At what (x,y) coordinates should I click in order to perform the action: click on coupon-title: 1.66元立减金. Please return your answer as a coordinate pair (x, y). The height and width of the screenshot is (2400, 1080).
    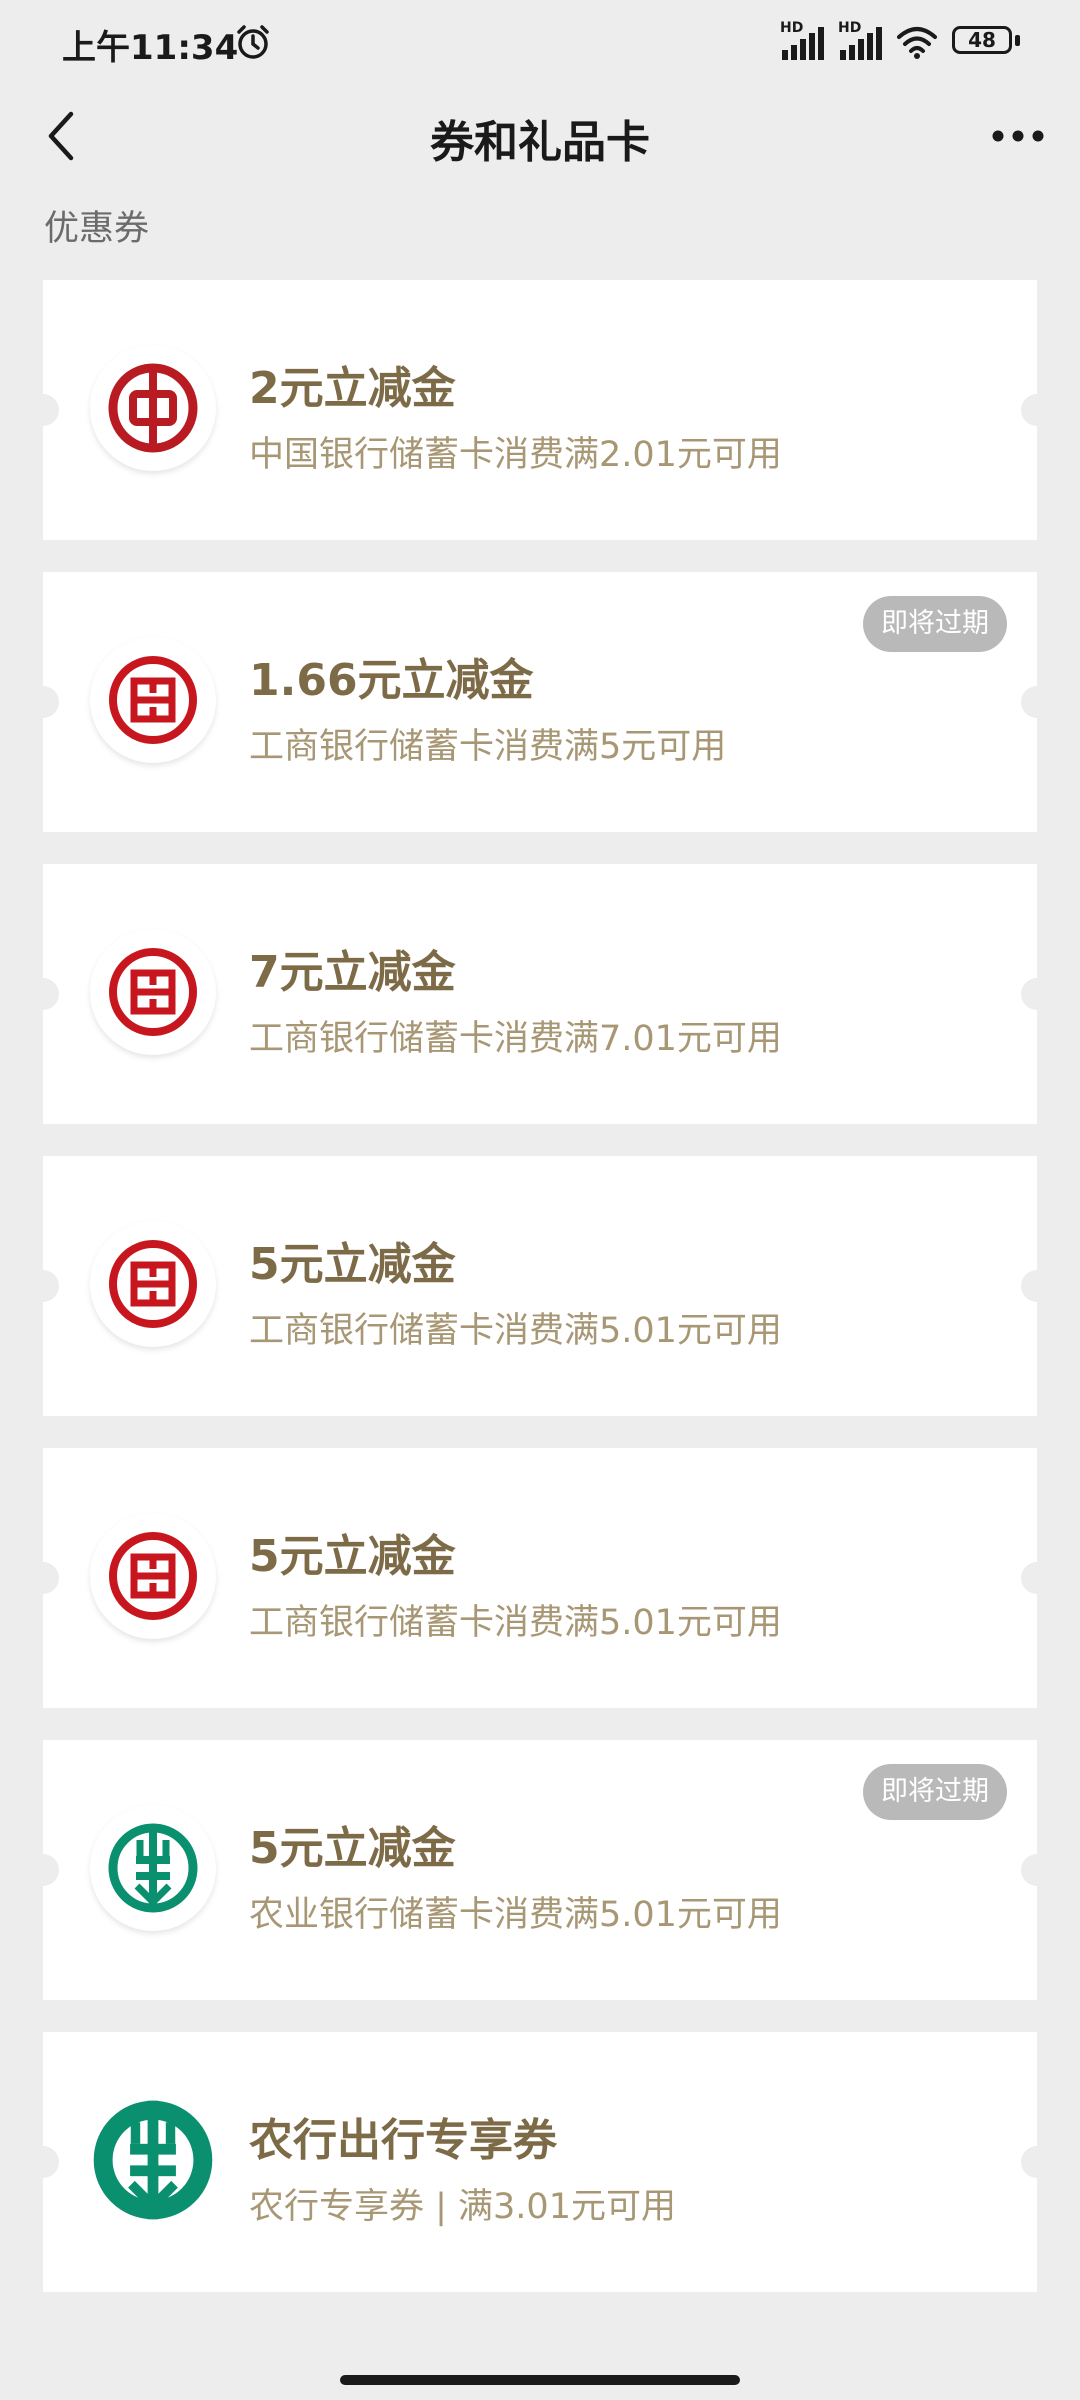
    Looking at the image, I should click on (391, 680).